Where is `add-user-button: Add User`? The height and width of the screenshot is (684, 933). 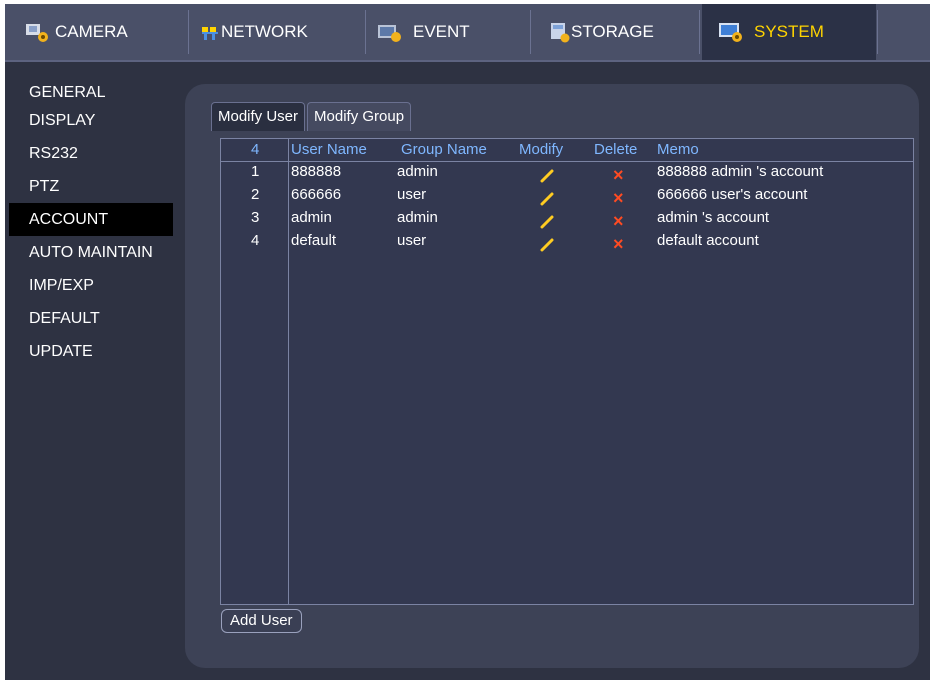
add-user-button: Add User is located at coordinates (261, 621).